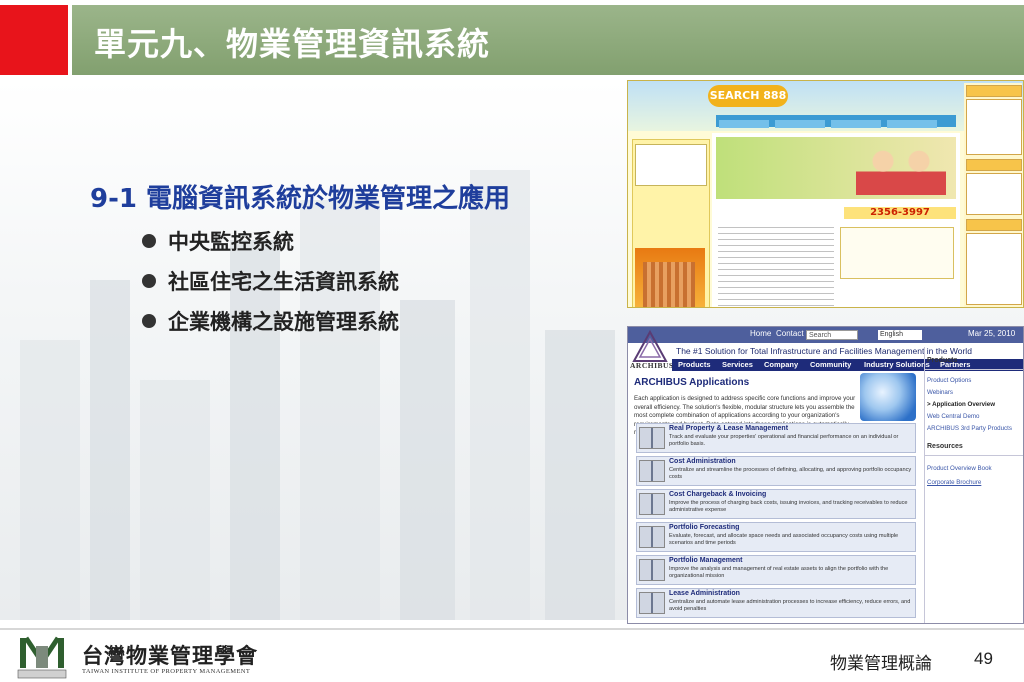 The height and width of the screenshot is (682, 1024). What do you see at coordinates (940, 392) in the screenshot?
I see `sidebar-link: Webinars` at bounding box center [940, 392].